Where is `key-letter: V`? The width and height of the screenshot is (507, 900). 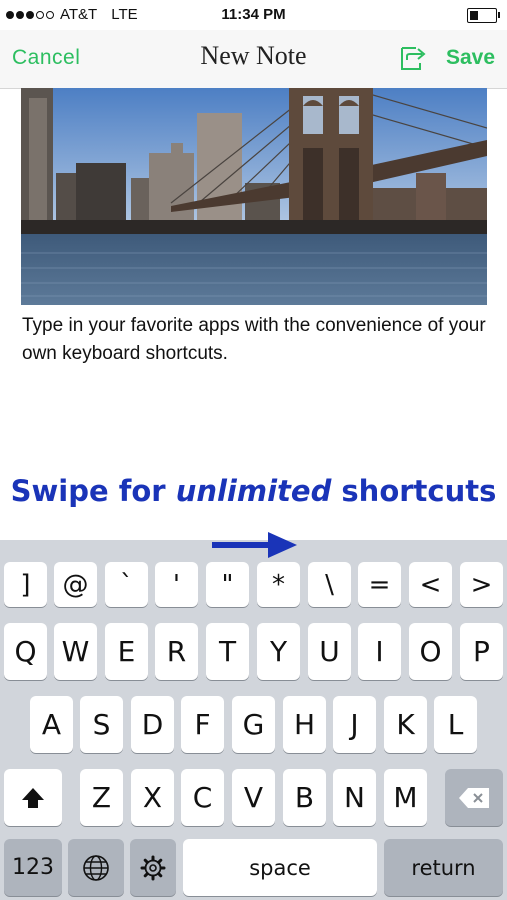
key-letter: V is located at coordinates (253, 797).